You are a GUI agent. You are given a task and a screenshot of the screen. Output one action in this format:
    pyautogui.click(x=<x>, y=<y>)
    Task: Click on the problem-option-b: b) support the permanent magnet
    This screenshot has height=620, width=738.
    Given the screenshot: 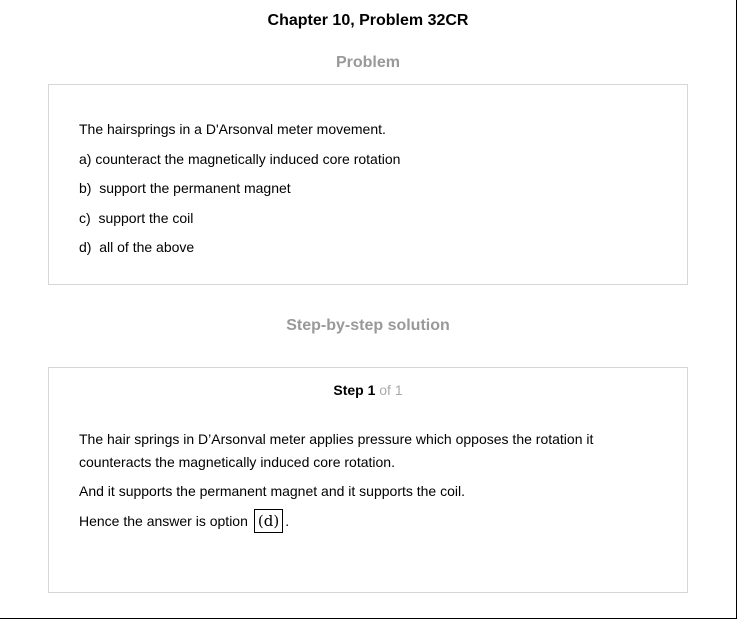 What is the action you would take?
    pyautogui.click(x=185, y=188)
    